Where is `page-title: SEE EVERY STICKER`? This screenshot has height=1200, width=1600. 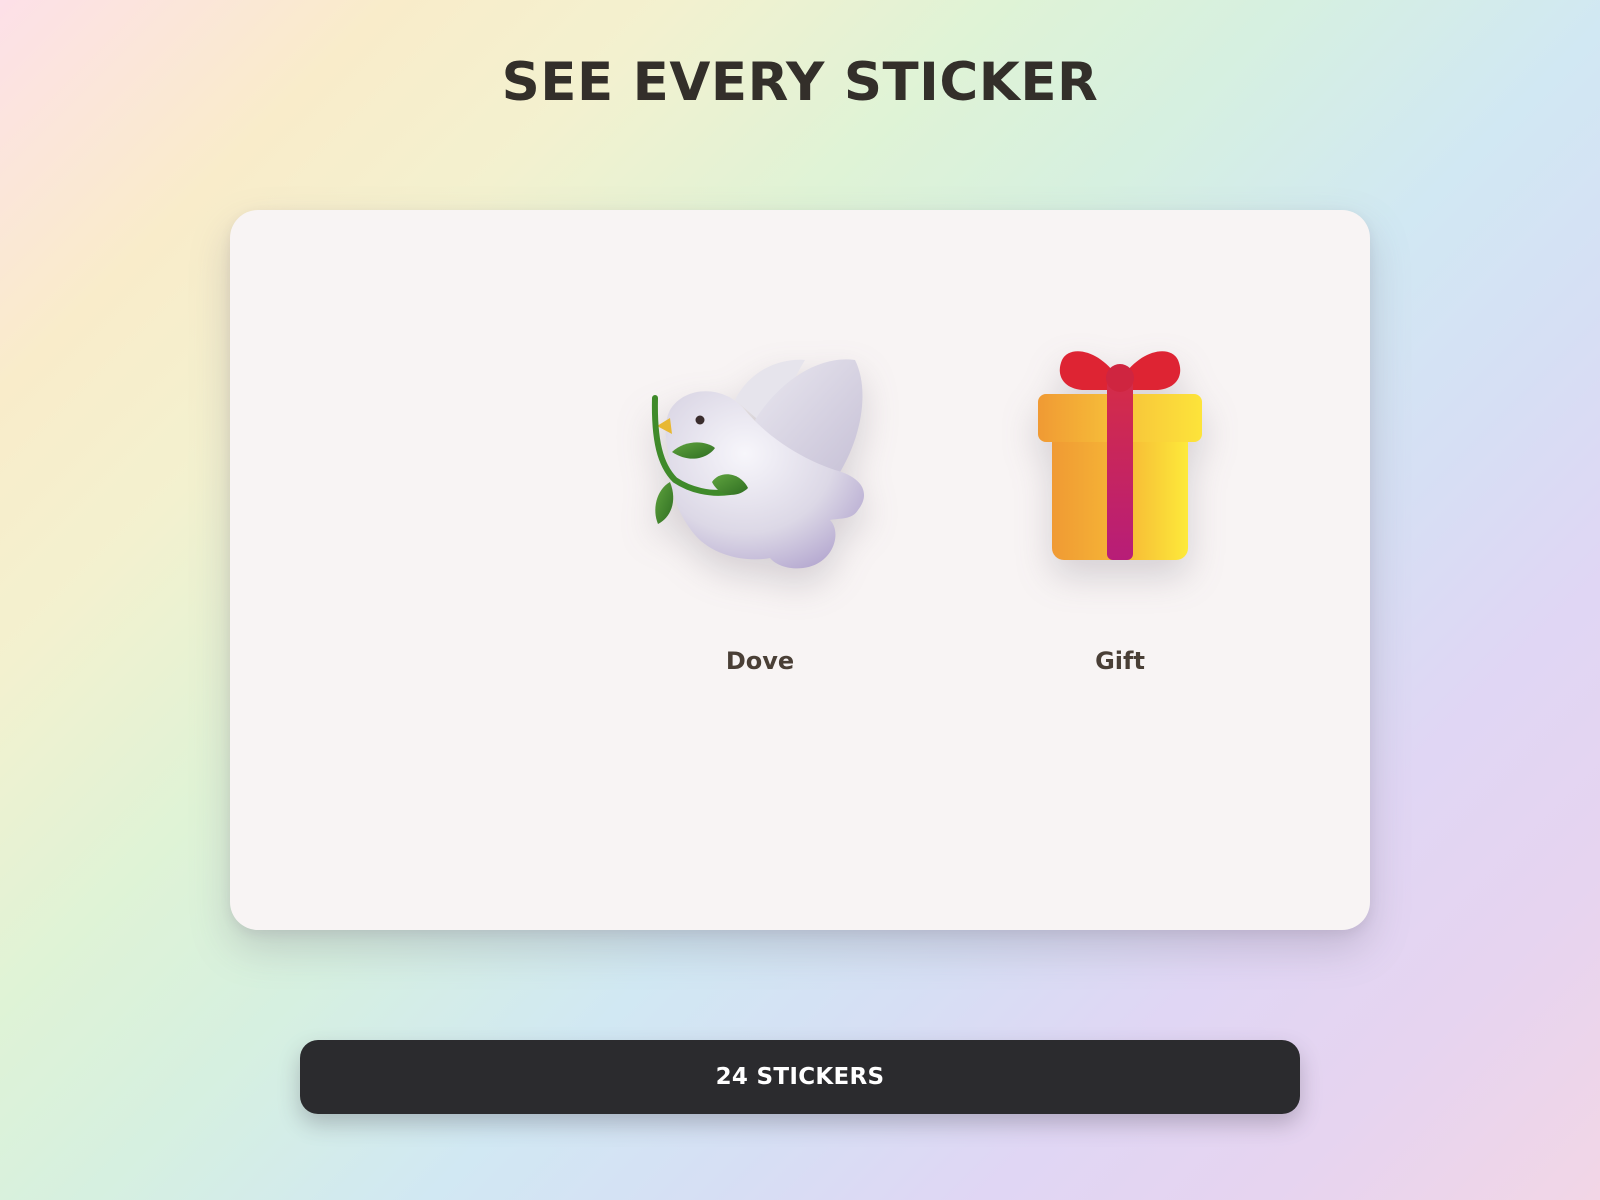 page-title: SEE EVERY STICKER is located at coordinates (800, 82).